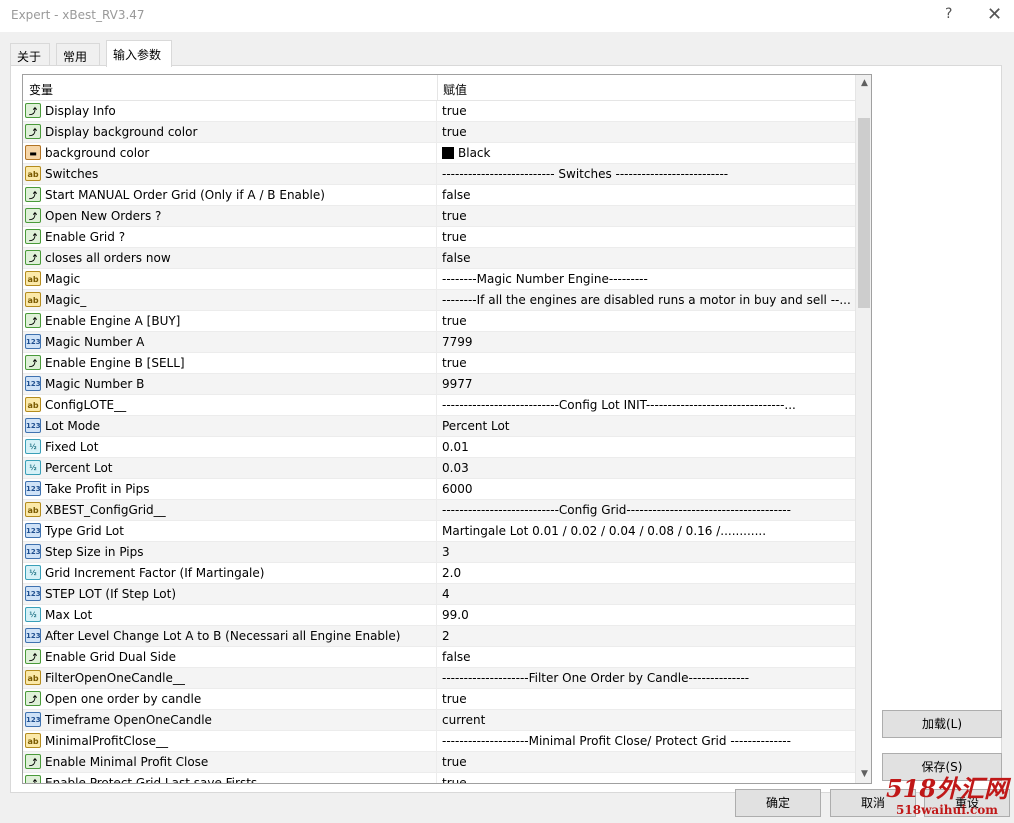 The height and width of the screenshot is (823, 1014). I want to click on variable-cell: ab ConfigLOTE__, so click(230, 405).